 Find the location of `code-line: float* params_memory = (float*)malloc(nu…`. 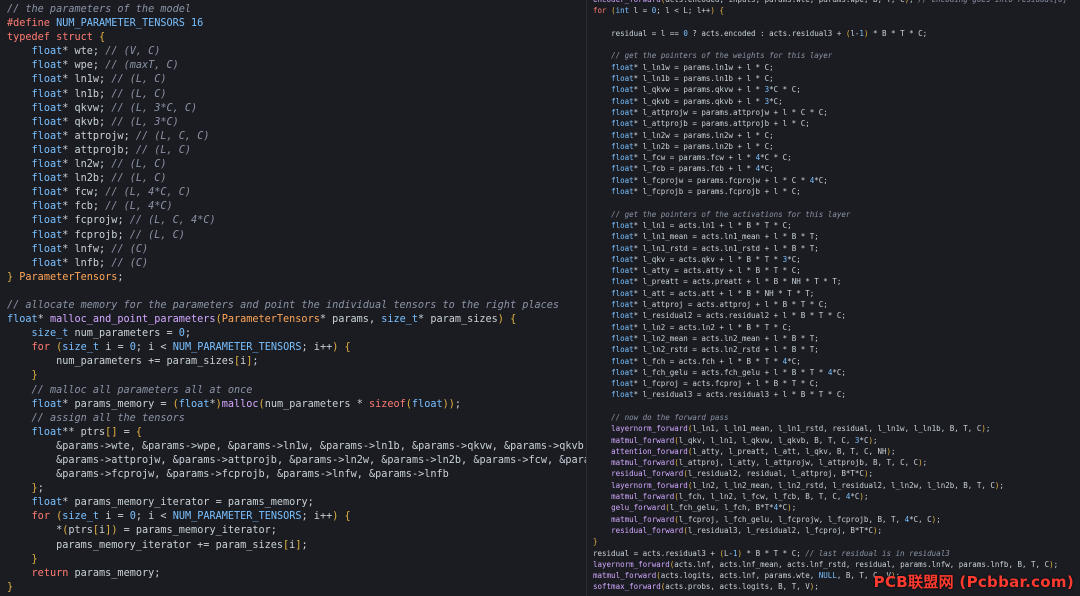

code-line: float* params_memory = (float*)malloc(nu… is located at coordinates (246, 404).